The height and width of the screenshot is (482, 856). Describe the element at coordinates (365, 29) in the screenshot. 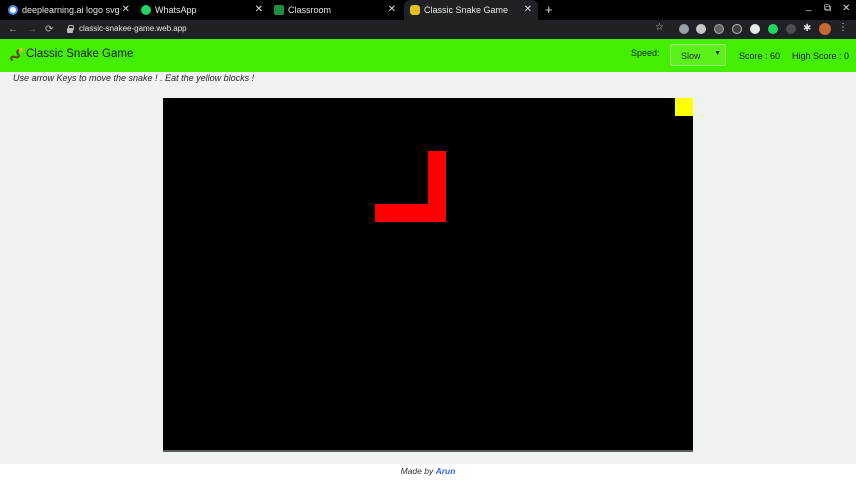

I see `address-bar: classic-snakee-game.web.app` at that location.